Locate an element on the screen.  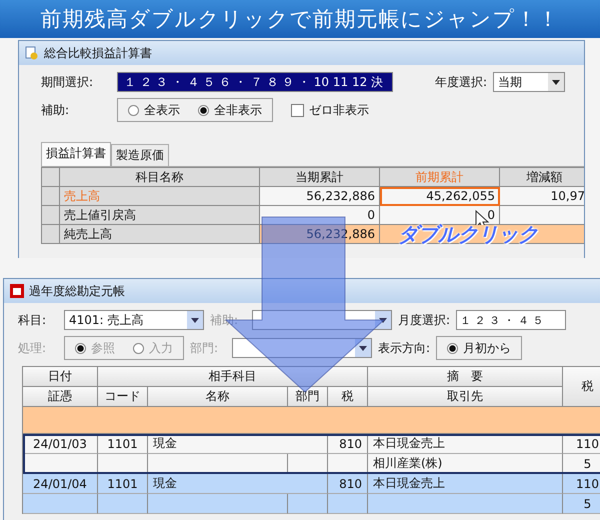
tab: 損益計算書 is located at coordinates (76, 154).